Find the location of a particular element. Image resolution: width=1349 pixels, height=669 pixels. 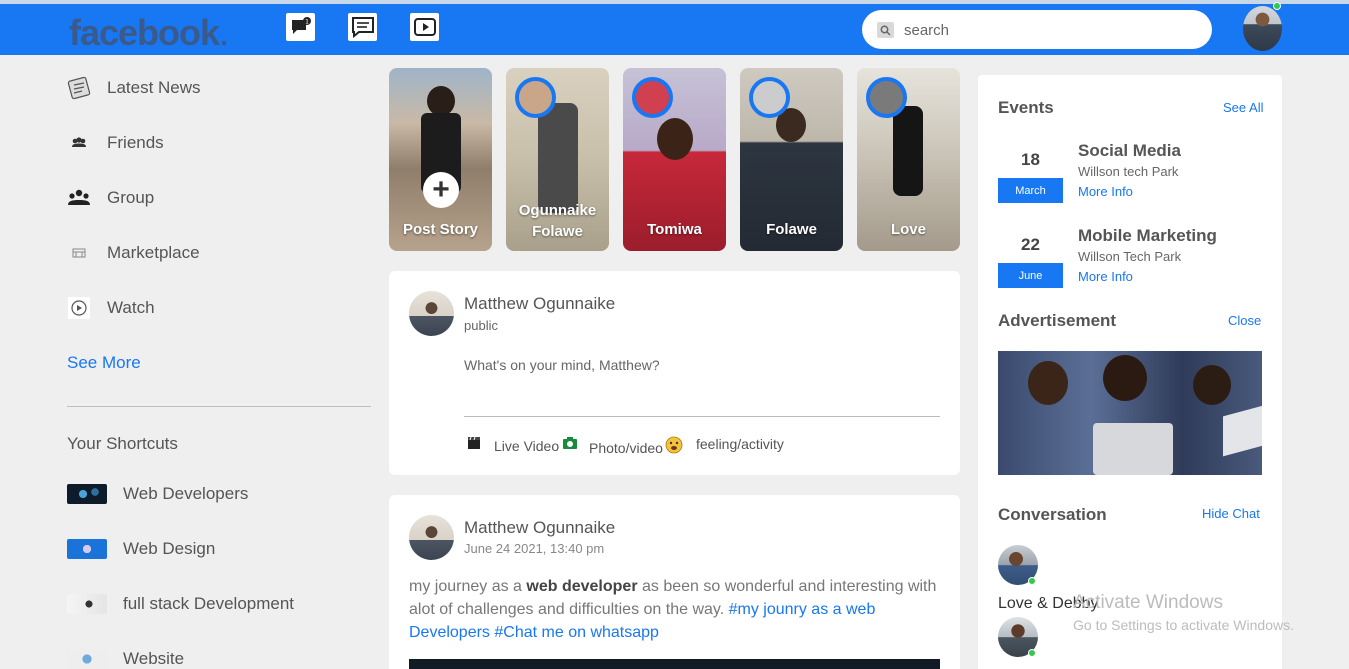

advertisement-title: Advertisement is located at coordinates (1057, 320).